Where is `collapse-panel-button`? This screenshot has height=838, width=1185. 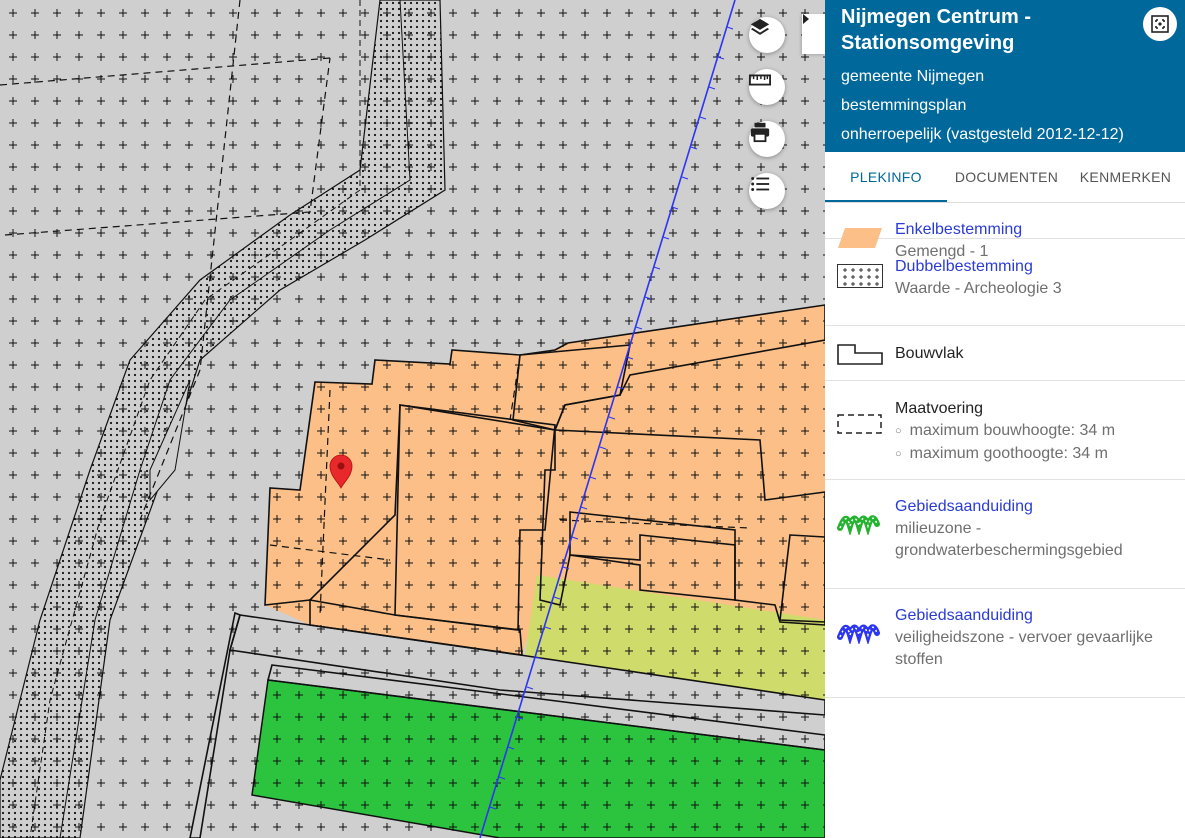 collapse-panel-button is located at coordinates (813, 34).